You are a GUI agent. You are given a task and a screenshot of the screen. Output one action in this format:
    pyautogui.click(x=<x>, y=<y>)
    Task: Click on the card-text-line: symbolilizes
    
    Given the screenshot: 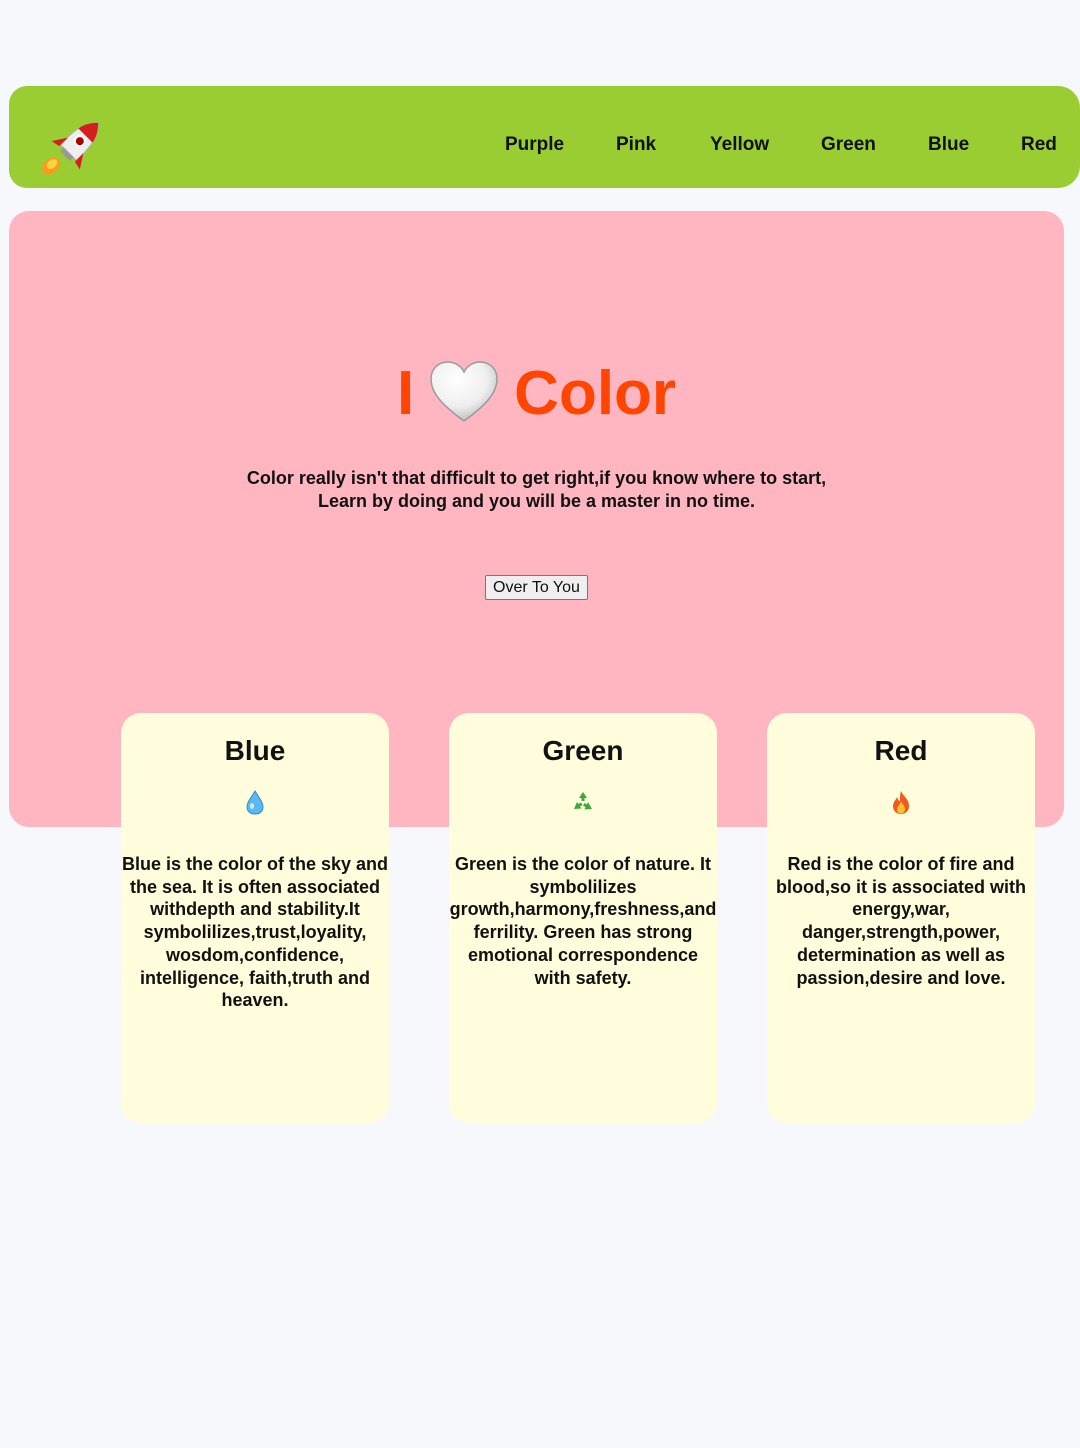 What is the action you would take?
    pyautogui.click(x=583, y=886)
    